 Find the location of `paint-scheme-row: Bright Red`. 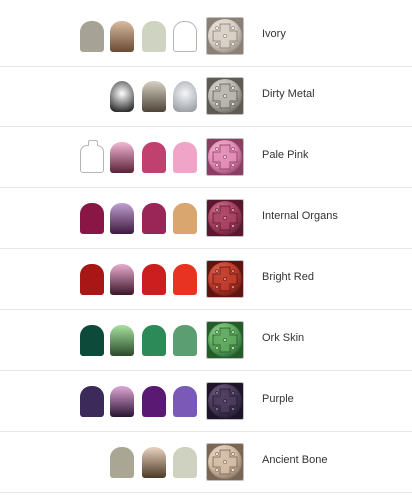

paint-scheme-row: Bright Red is located at coordinates (206, 280).